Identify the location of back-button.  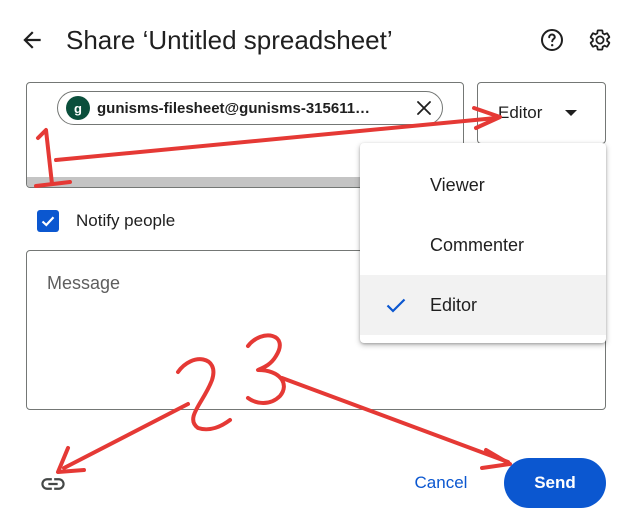
(32, 40).